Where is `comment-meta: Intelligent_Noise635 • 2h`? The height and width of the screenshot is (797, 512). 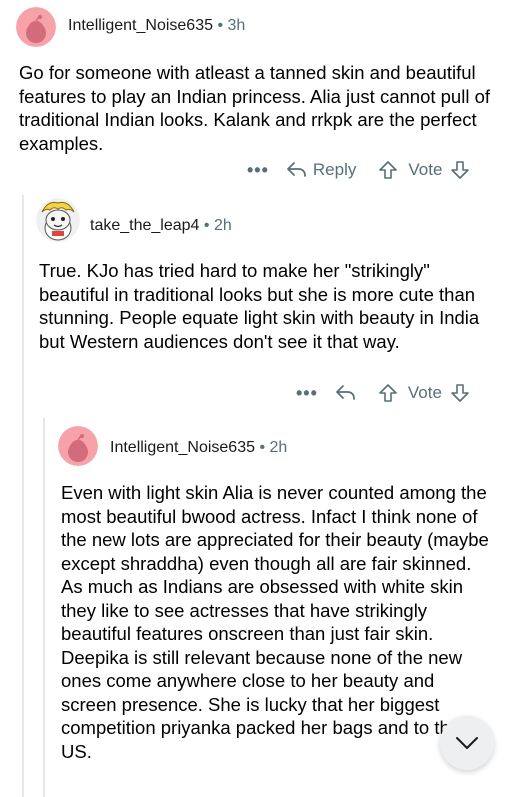
comment-meta: Intelligent_Noise635 • 2h is located at coordinates (198, 448).